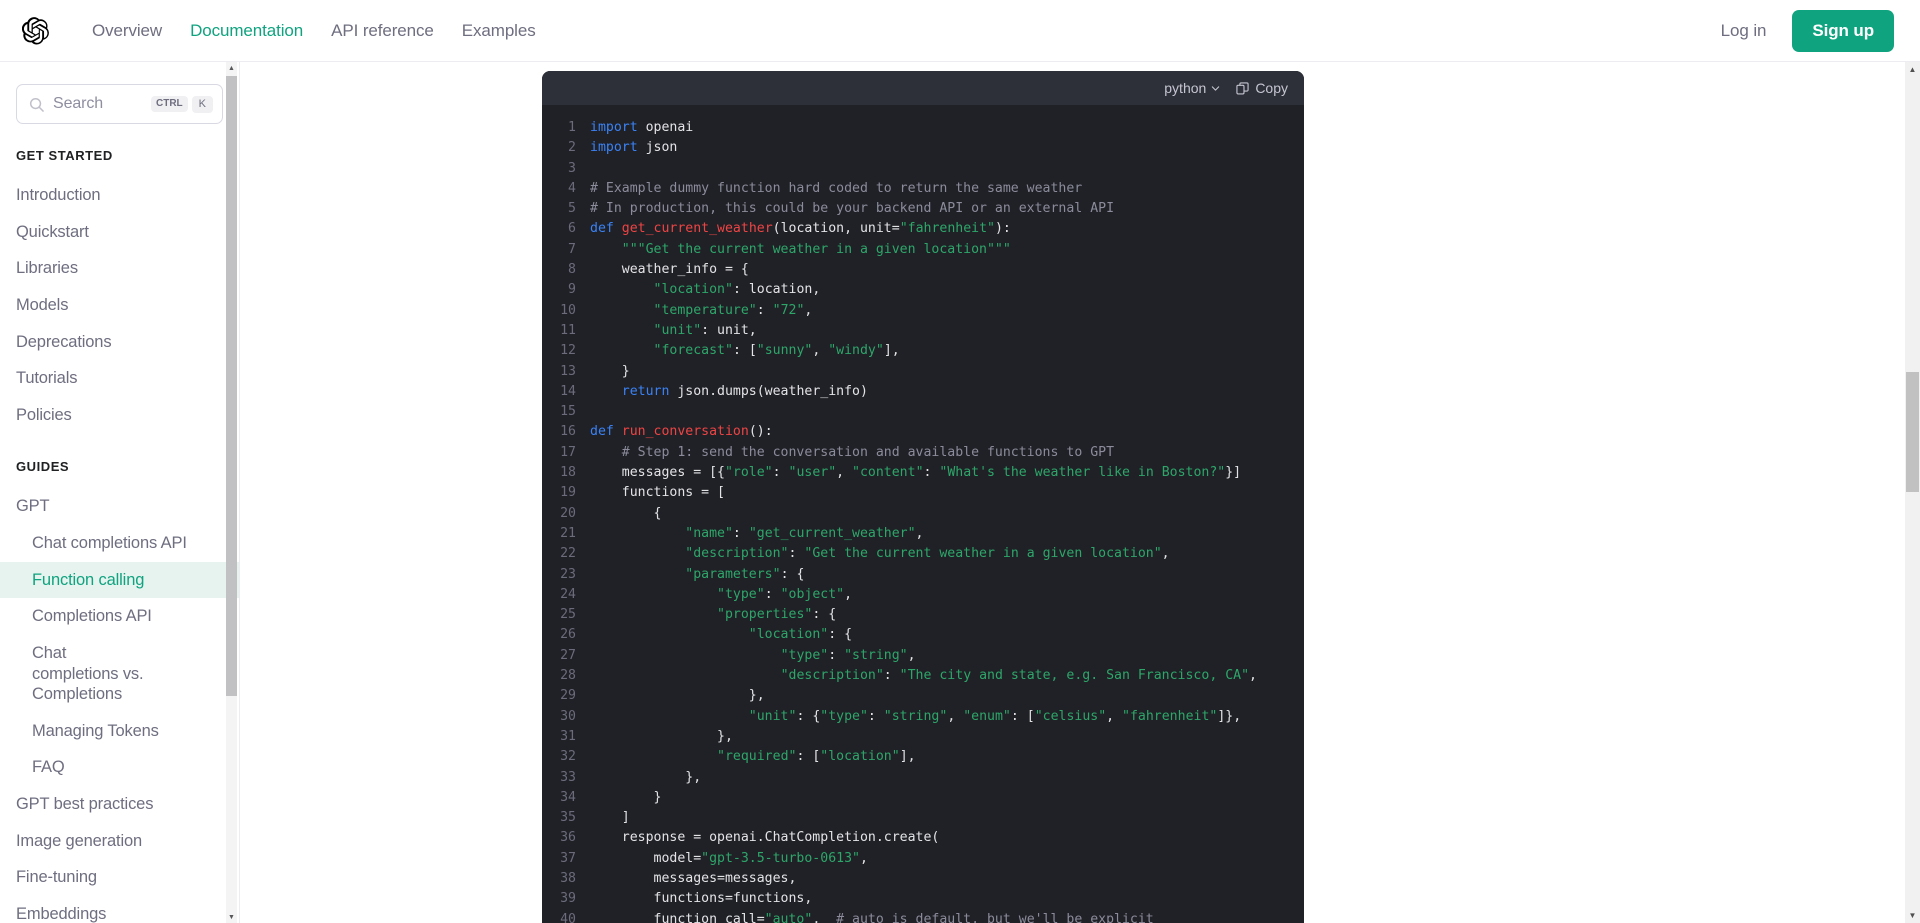 Image resolution: width=1920 pixels, height=923 pixels. What do you see at coordinates (572, 188) in the screenshot?
I see `code-line-number: 4` at bounding box center [572, 188].